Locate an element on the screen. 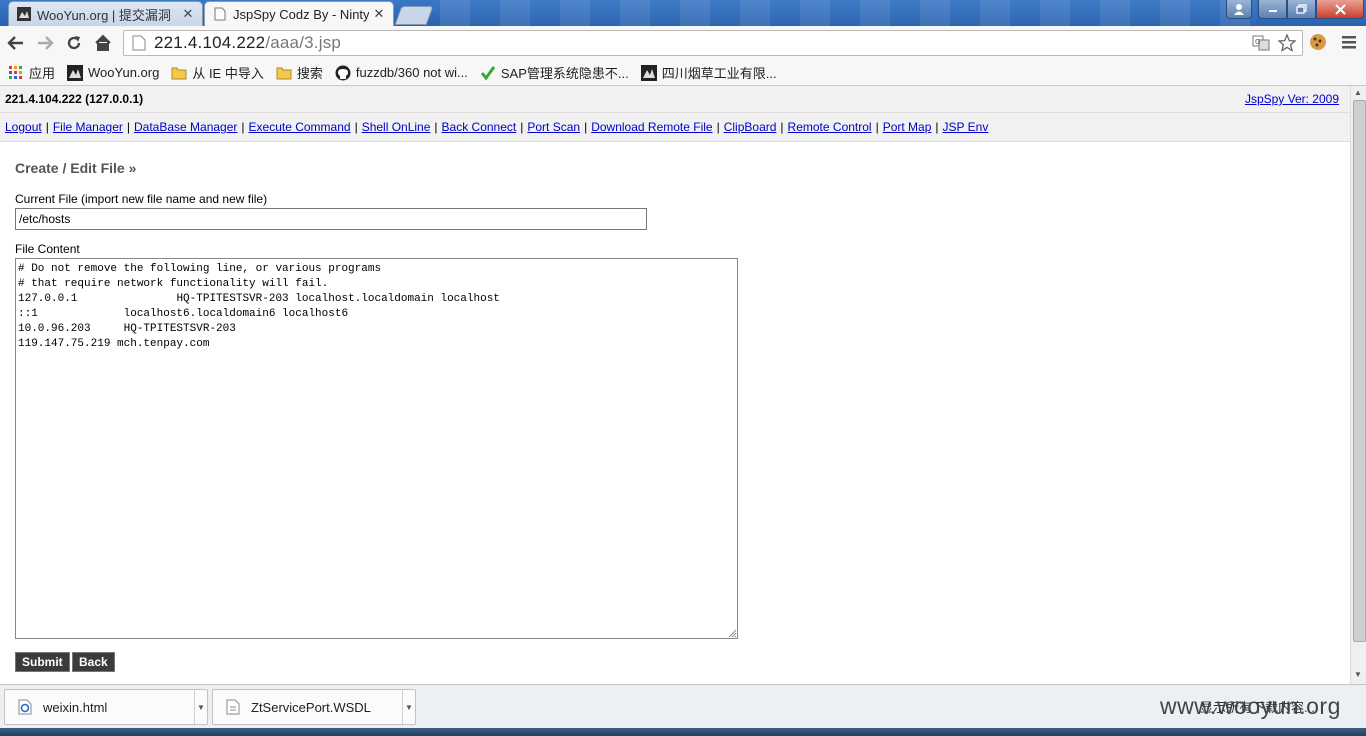 The image size is (1366, 736). bookmark-apps: 应用 is located at coordinates (31, 72).